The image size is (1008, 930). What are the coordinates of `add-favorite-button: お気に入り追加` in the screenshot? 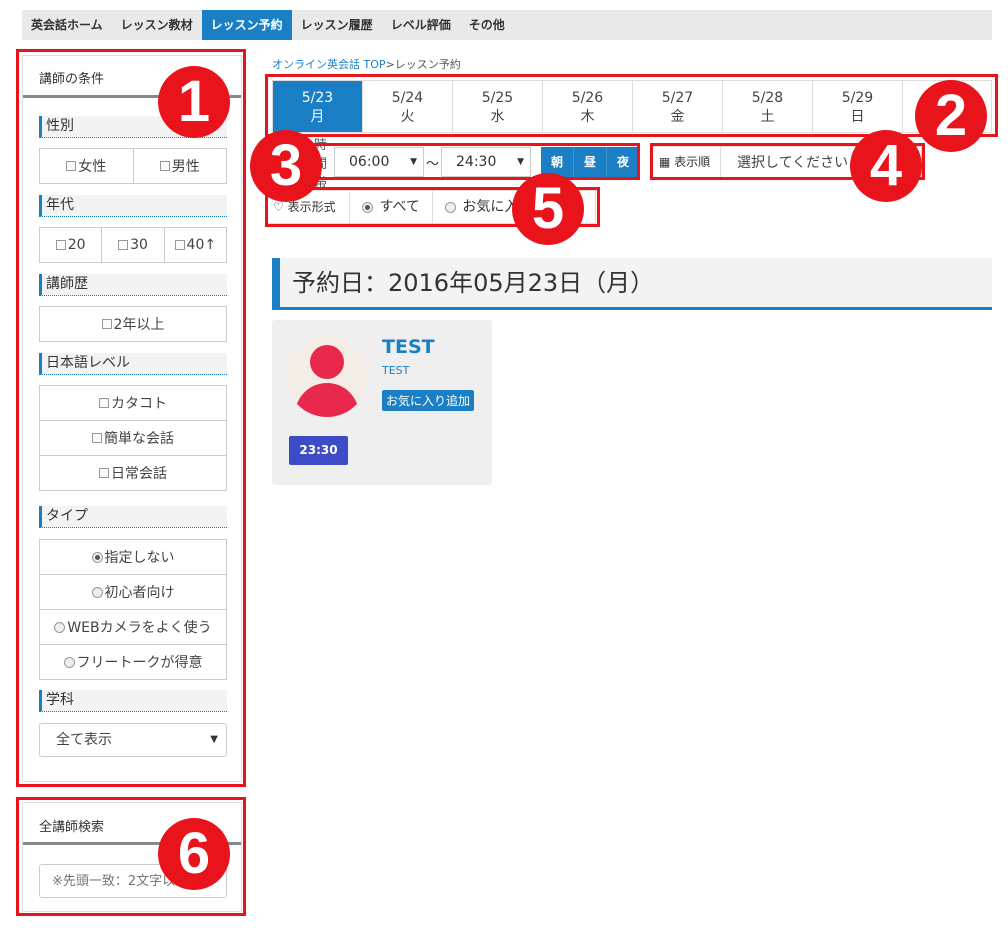 It's located at (428, 400).